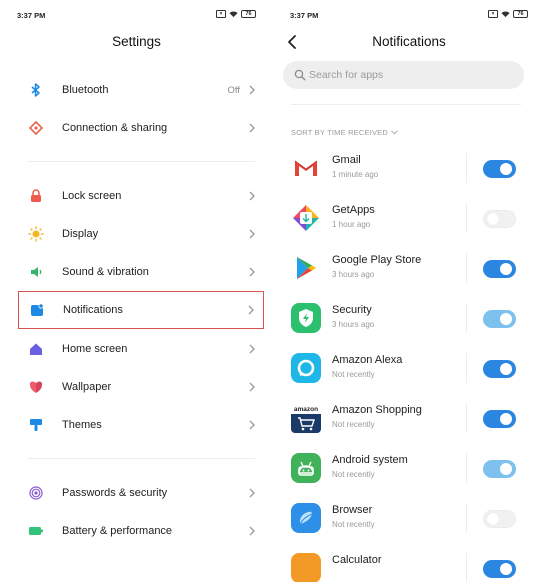 This screenshot has height=582, width=545. I want to click on app-time: 1 hour ago, so click(351, 224).